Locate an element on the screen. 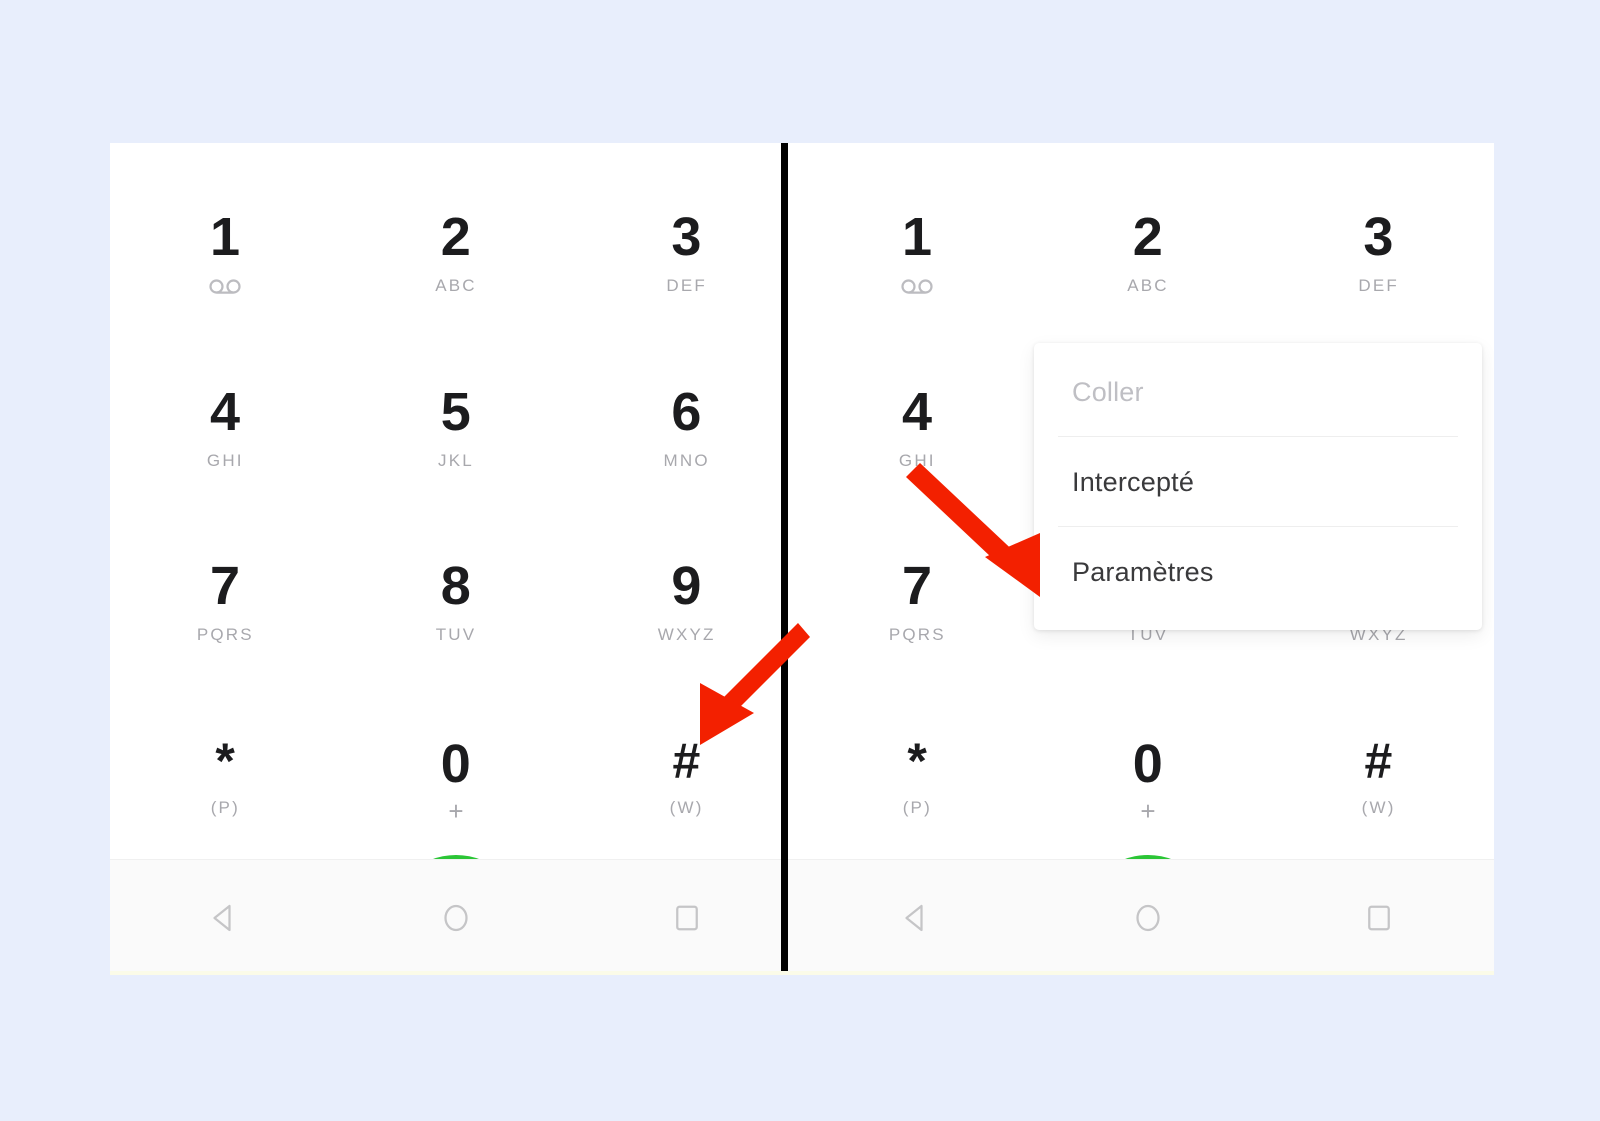 The height and width of the screenshot is (1121, 1600). board-bottom-edge is located at coordinates (802, 973).